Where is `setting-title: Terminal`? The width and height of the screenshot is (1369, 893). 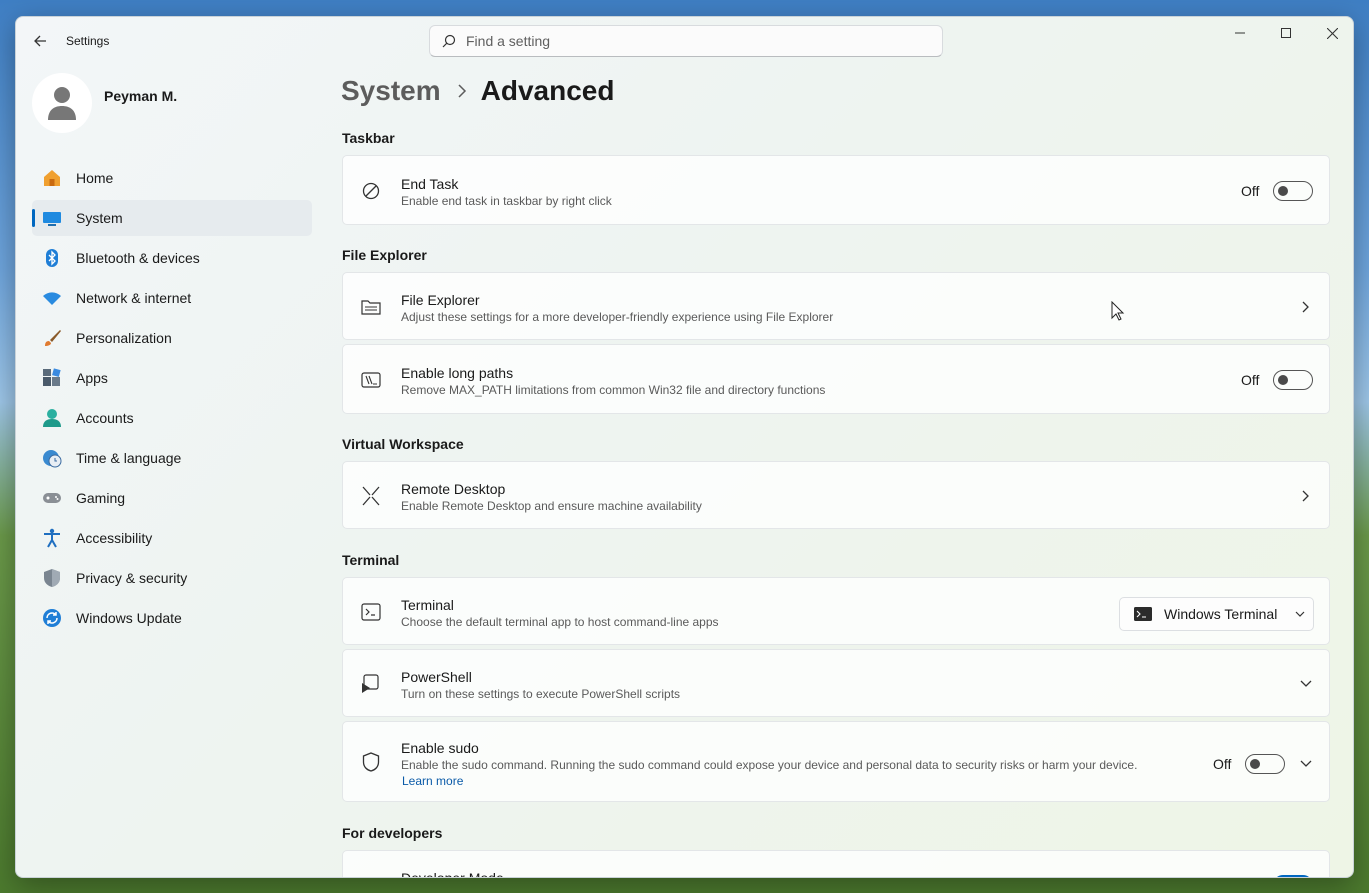 setting-title: Terminal is located at coordinates (427, 605).